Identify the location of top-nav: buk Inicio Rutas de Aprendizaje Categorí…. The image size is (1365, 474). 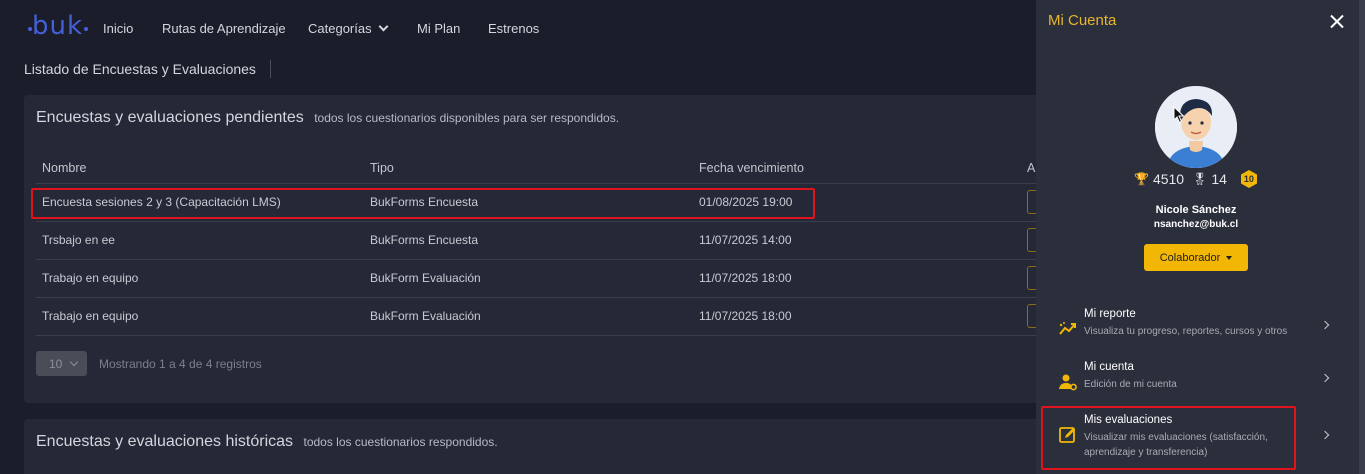
(518, 28).